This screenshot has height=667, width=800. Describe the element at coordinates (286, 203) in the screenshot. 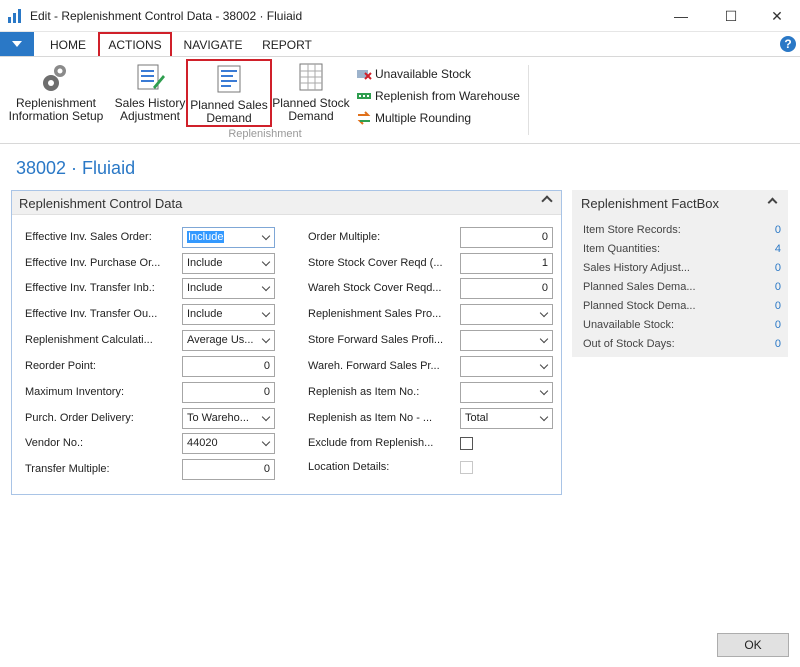

I see `panel-header: Replenishment Control Data` at that location.